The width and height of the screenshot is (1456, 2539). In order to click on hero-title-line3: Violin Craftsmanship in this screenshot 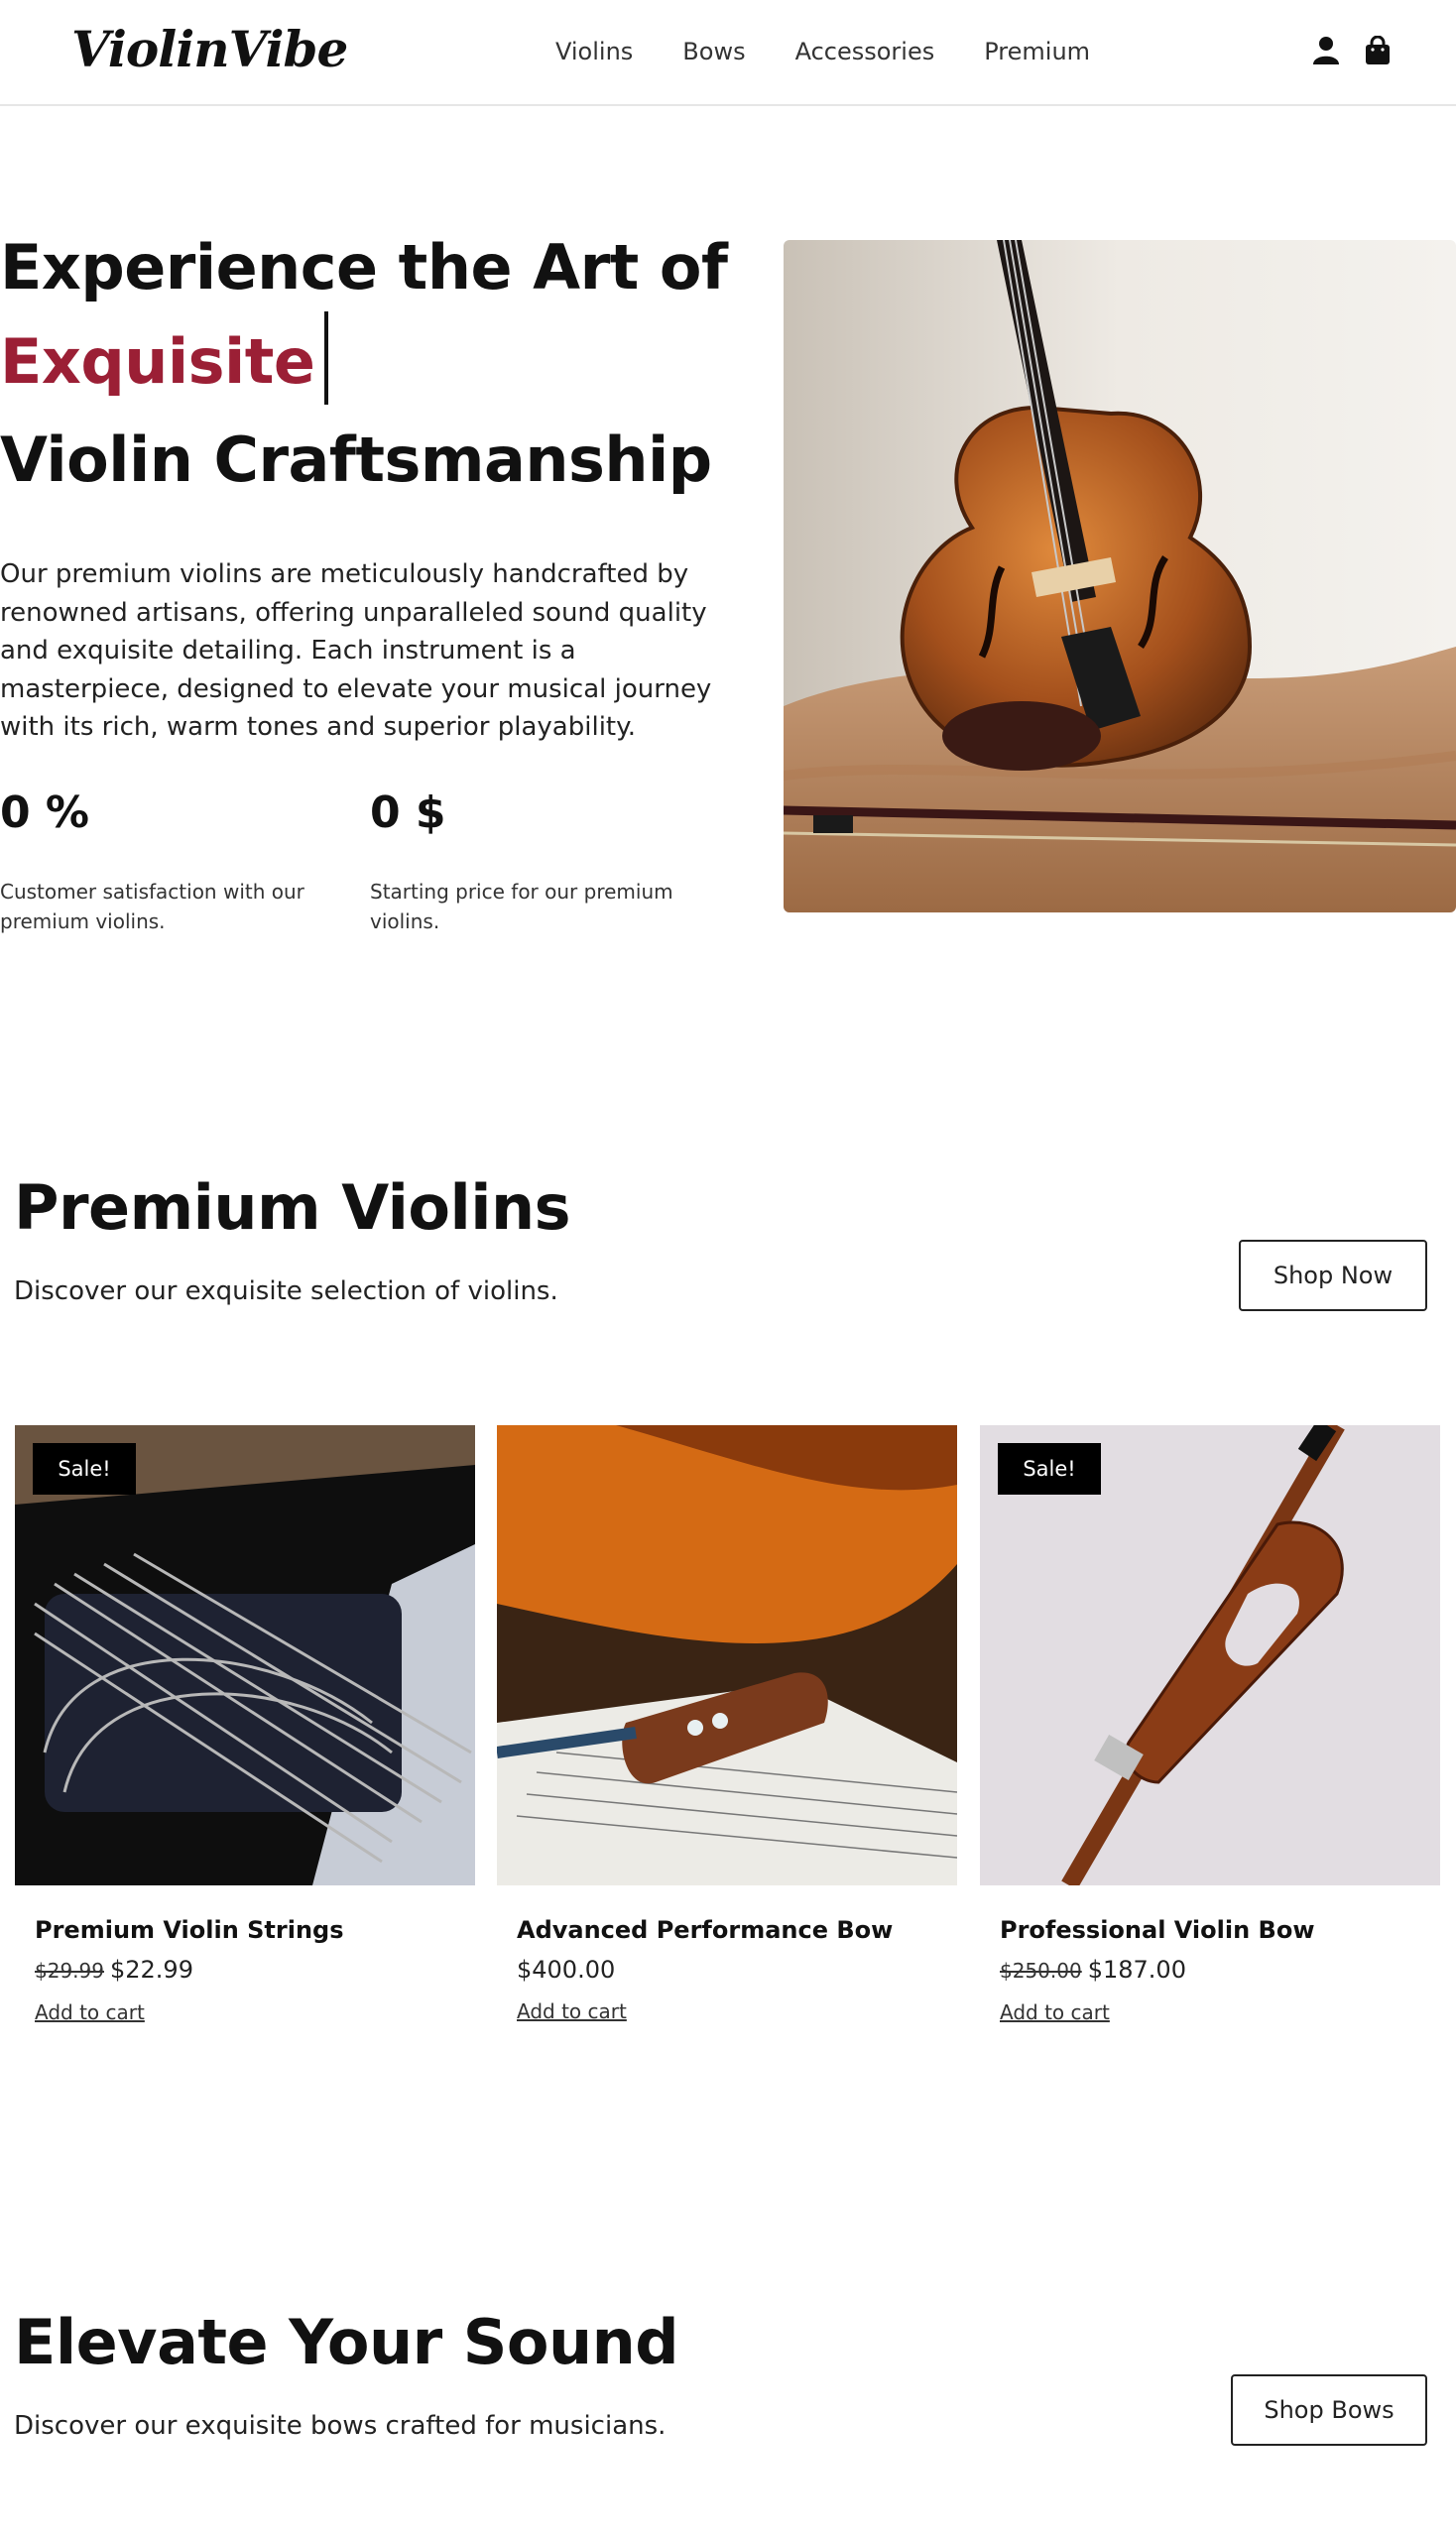, I will do `click(356, 460)`.